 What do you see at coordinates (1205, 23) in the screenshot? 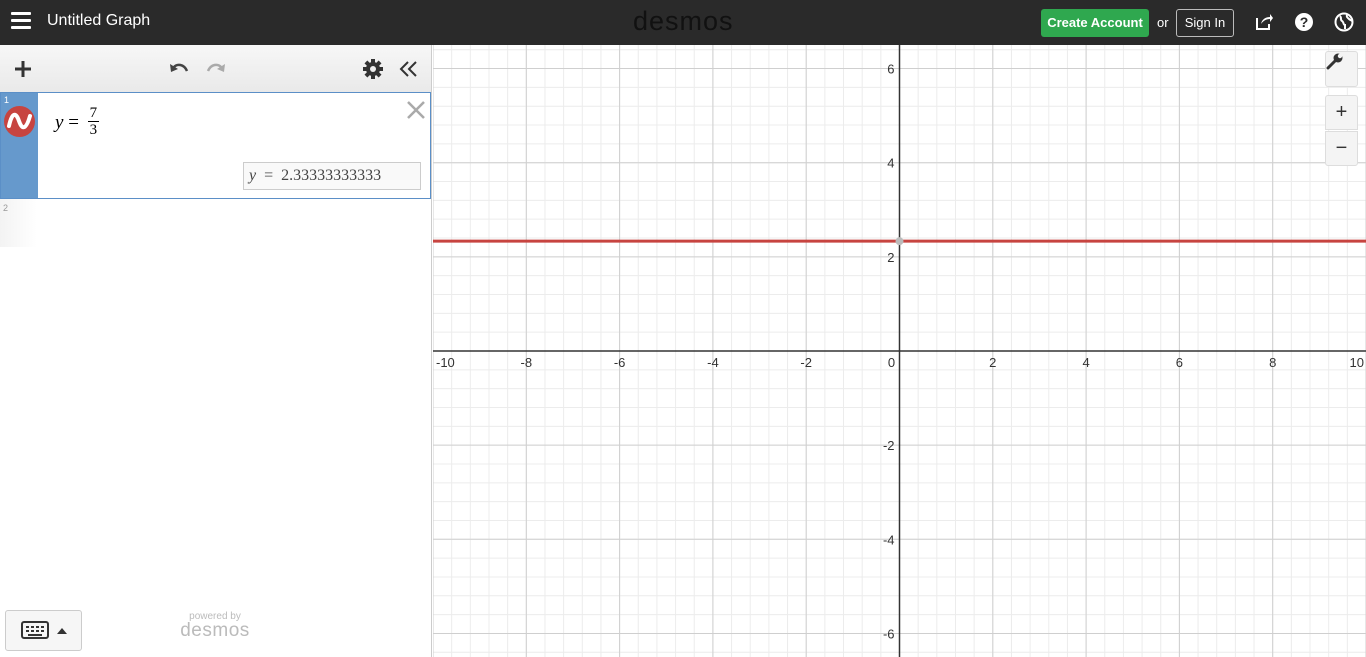
I see `sign-in-button: Sign In` at bounding box center [1205, 23].